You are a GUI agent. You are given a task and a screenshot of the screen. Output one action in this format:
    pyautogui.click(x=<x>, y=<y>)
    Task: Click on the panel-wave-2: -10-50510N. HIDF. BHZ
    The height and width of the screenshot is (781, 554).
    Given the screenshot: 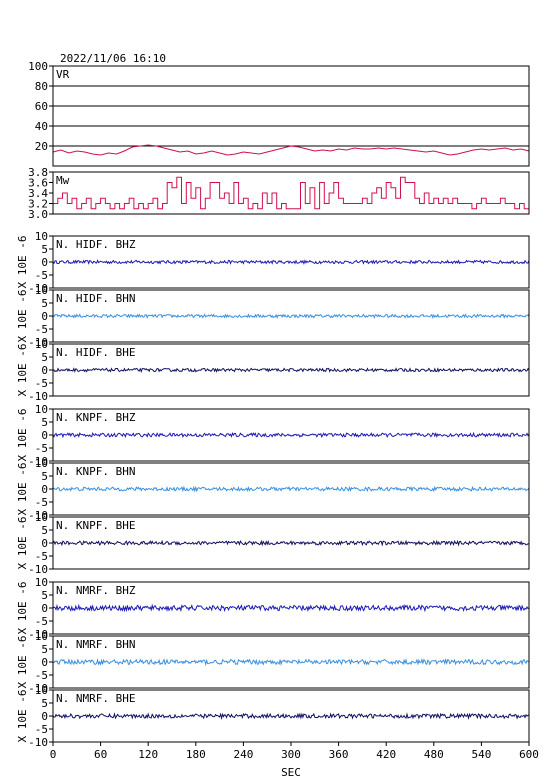 What is the action you would take?
    pyautogui.click(x=279, y=262)
    